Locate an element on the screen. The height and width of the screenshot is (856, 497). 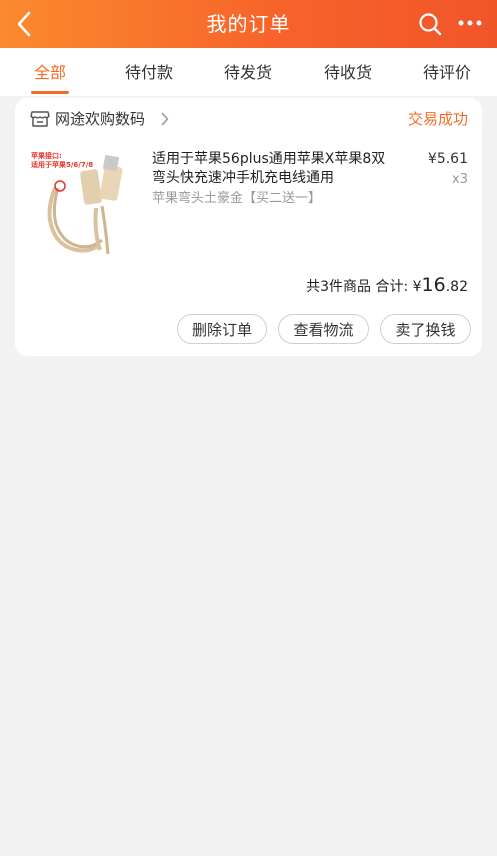
tab-pending-receipt: 待收货 is located at coordinates (348, 72).